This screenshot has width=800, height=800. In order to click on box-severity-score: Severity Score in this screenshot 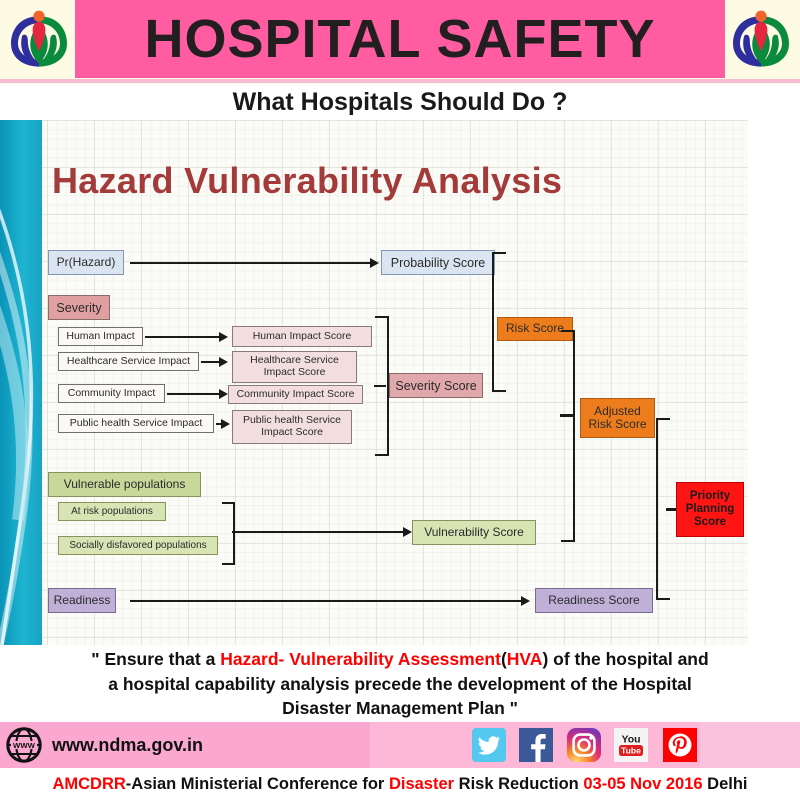, I will do `click(436, 385)`.